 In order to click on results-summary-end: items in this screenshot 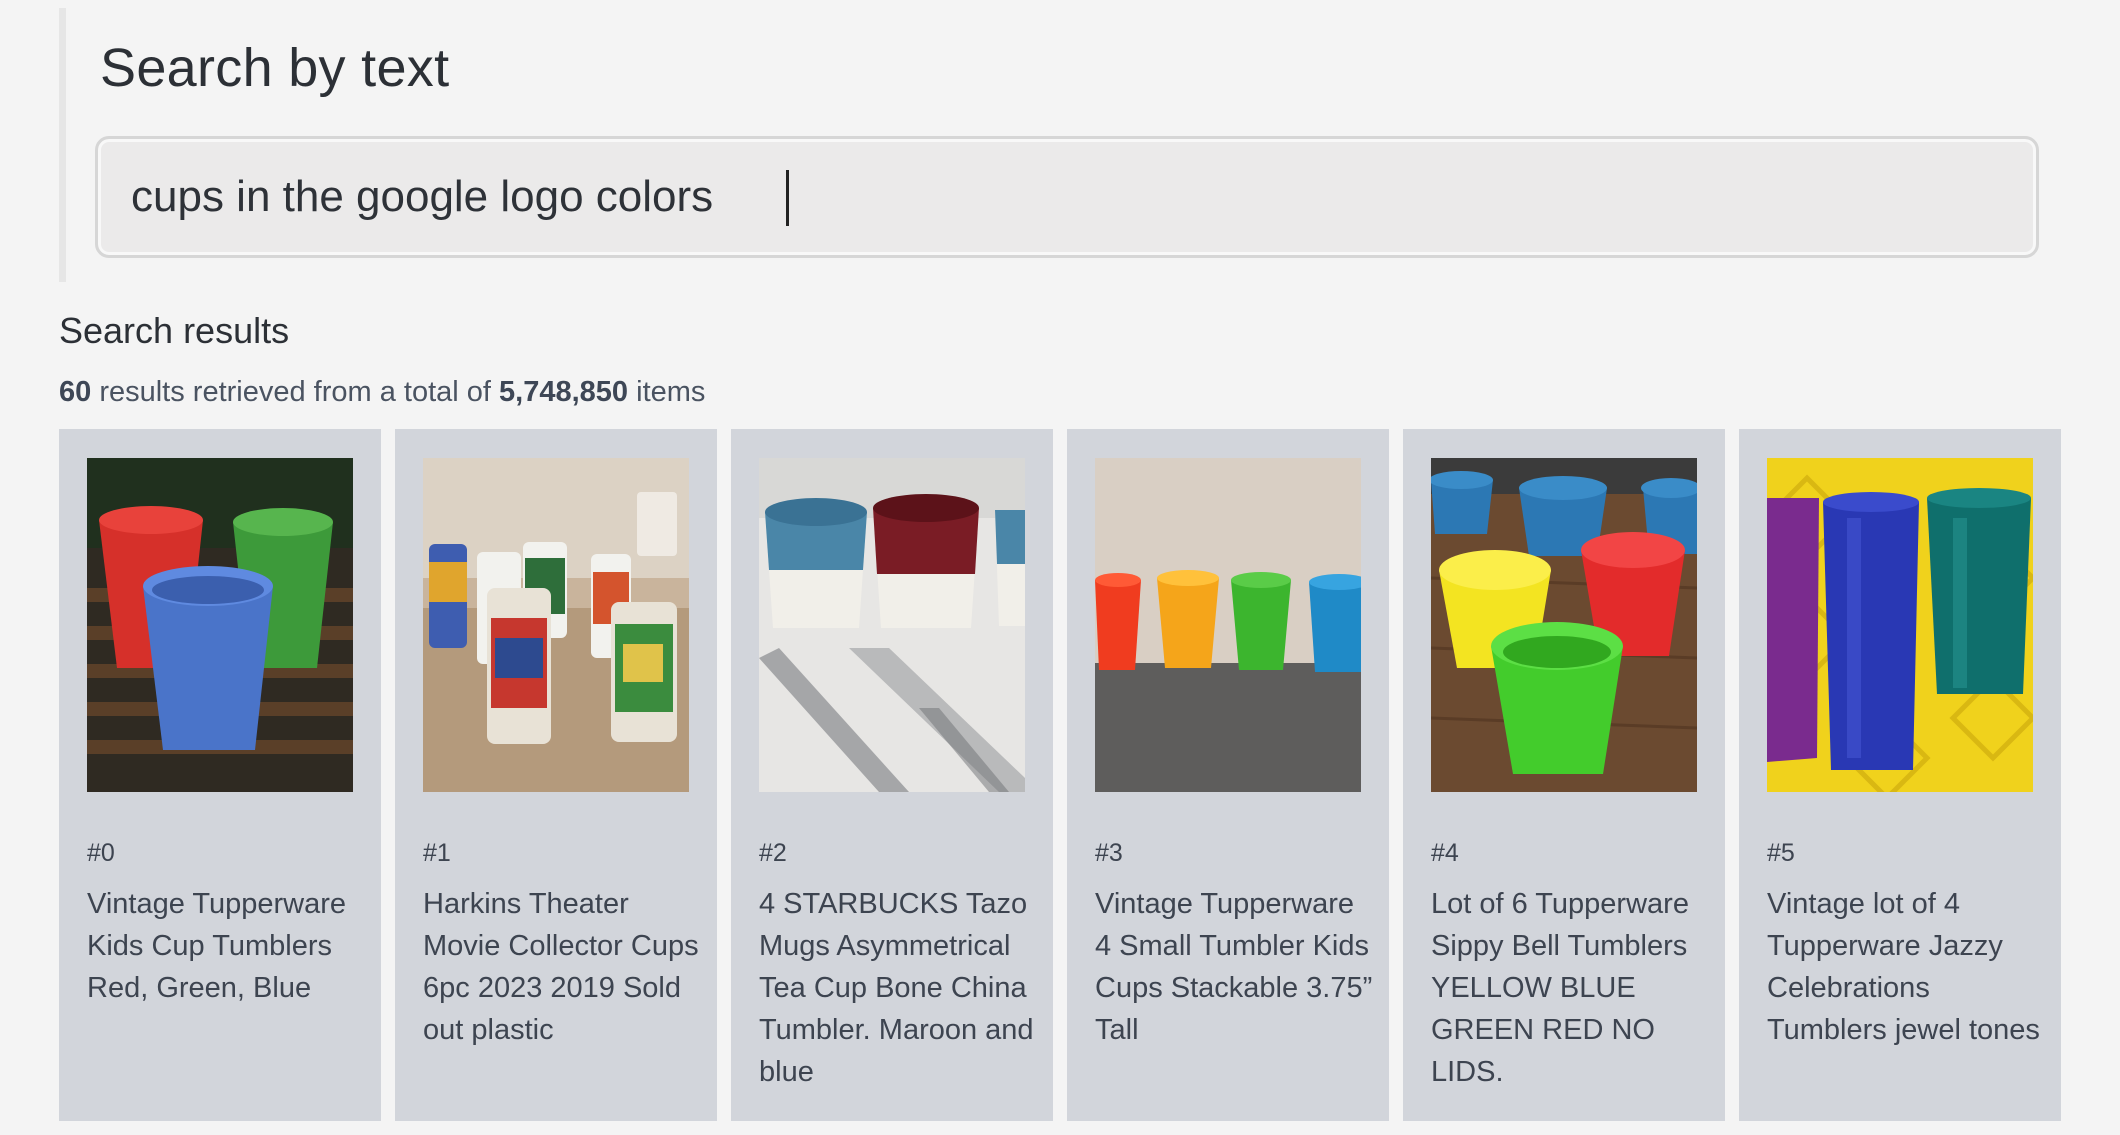, I will do `click(667, 392)`.